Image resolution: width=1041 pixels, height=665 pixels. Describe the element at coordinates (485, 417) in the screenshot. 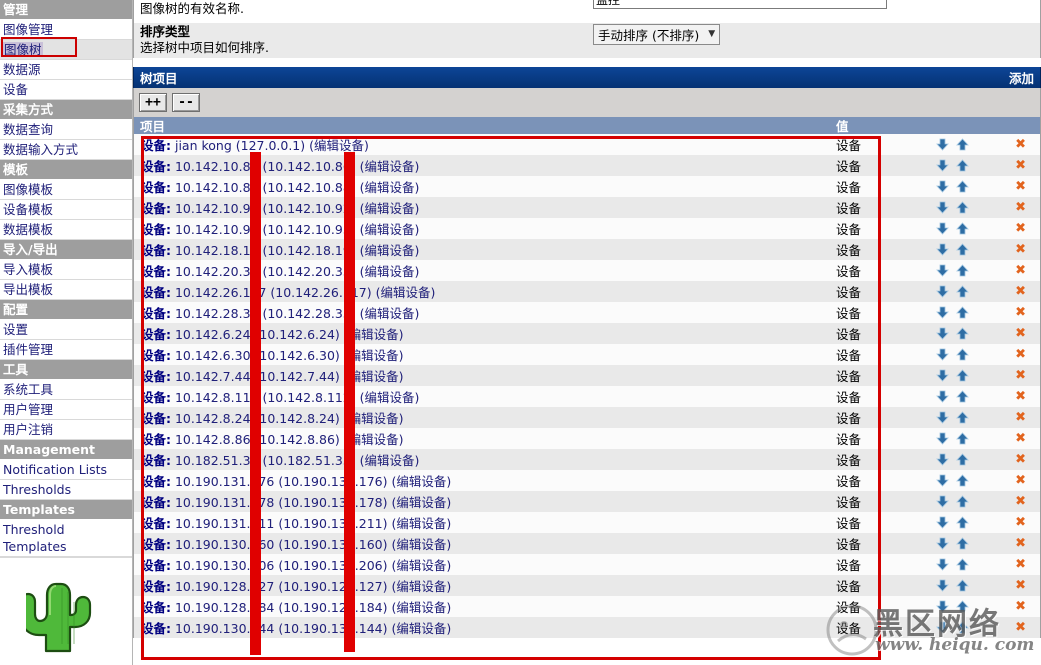

I see `tree-item-label: 设备: 10.142.8.24 (10.142.8.24) (编辑设备)` at that location.